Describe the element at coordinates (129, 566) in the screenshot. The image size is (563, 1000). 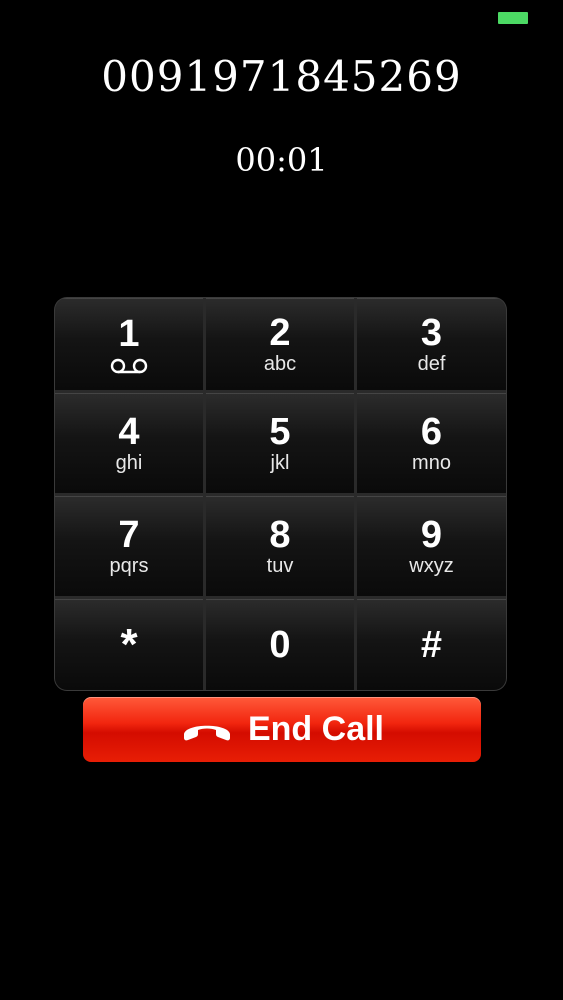
I see `key-letters: pqrs` at that location.